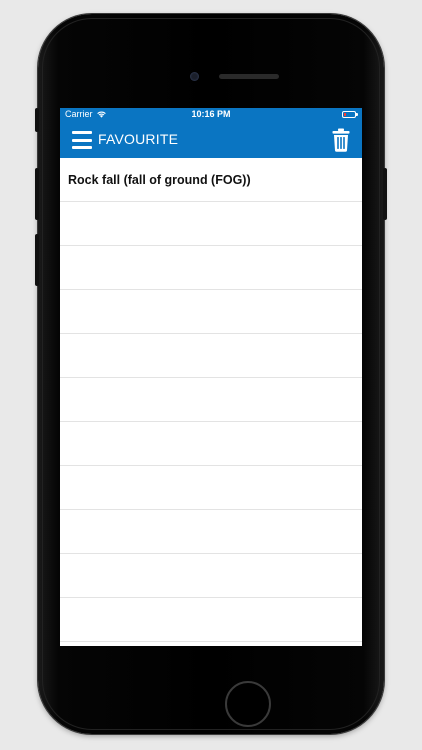 This screenshot has height=750, width=422. I want to click on front-camera, so click(194, 76).